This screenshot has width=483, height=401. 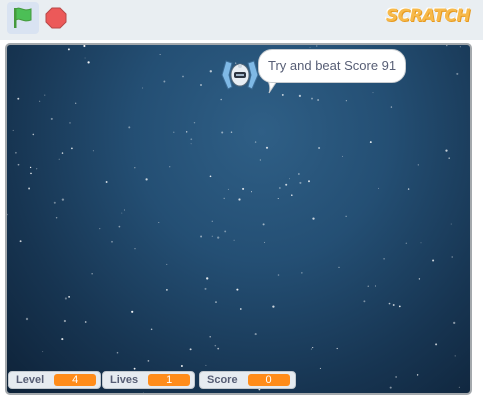 I want to click on monitor-value: 1, so click(x=169, y=380).